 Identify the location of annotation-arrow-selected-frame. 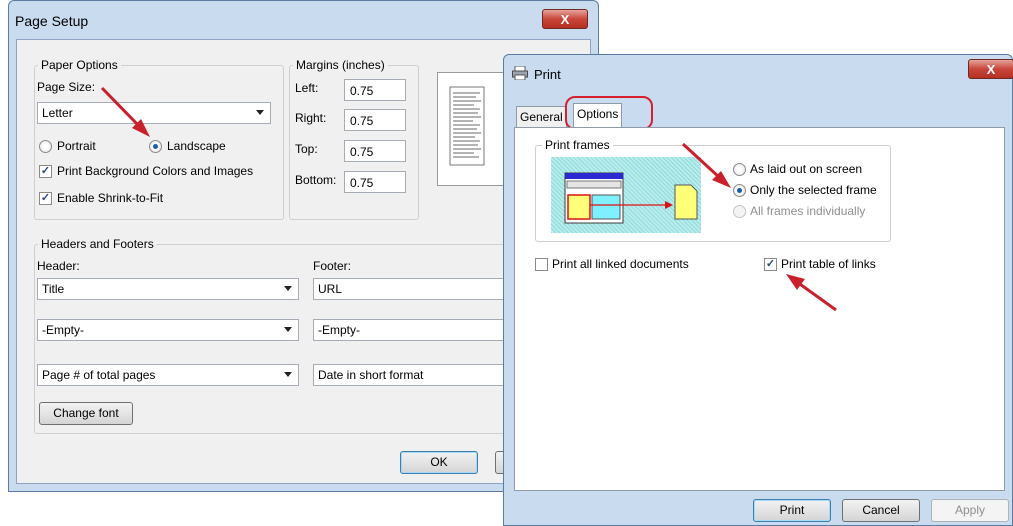
(706, 165).